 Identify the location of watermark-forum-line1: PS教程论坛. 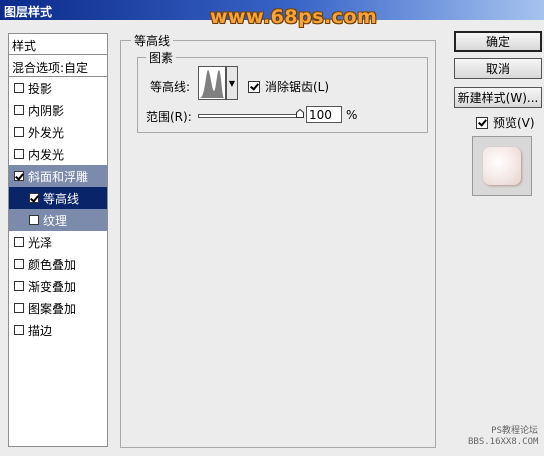
(514, 431).